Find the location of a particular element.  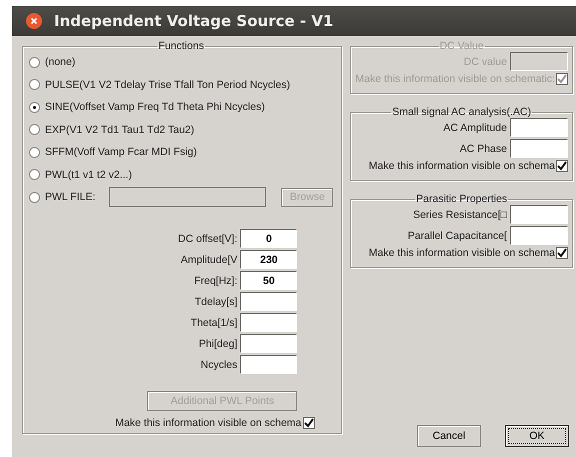

option-label: PULSE(V1 V2 Tdelay Trise Tfall Ton Period Ncycles) is located at coordinates (167, 84).